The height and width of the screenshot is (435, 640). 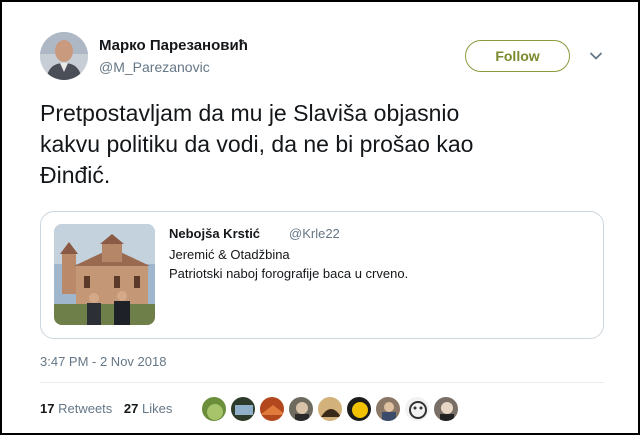 I want to click on author-name: Марко Парезановић, so click(x=173, y=45).